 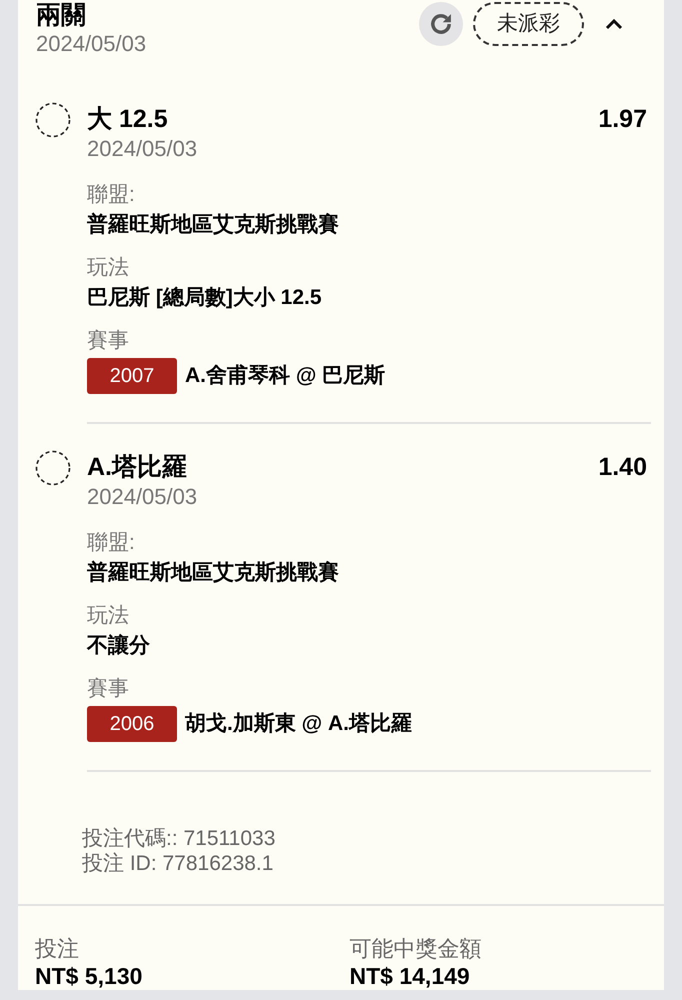 I want to click on chevron-up-icon, so click(x=614, y=24).